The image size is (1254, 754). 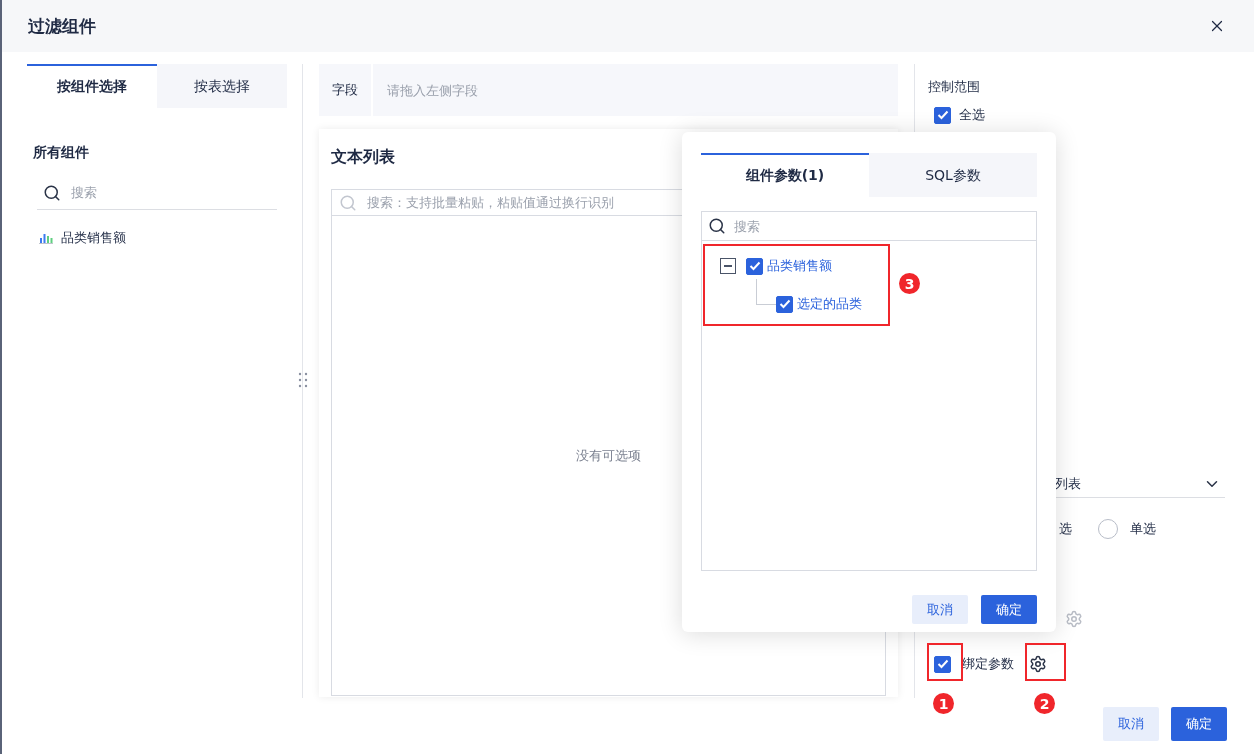 I want to click on step-badge: 2, so click(x=1044, y=703).